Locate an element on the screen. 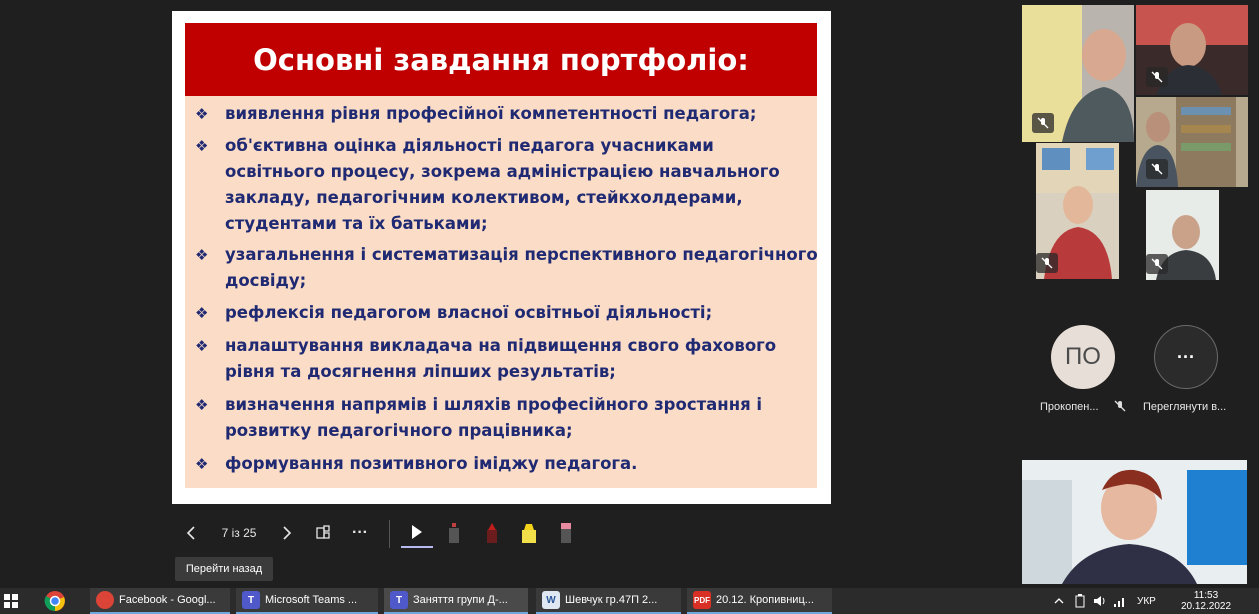  document-icon: W is located at coordinates (551, 600).